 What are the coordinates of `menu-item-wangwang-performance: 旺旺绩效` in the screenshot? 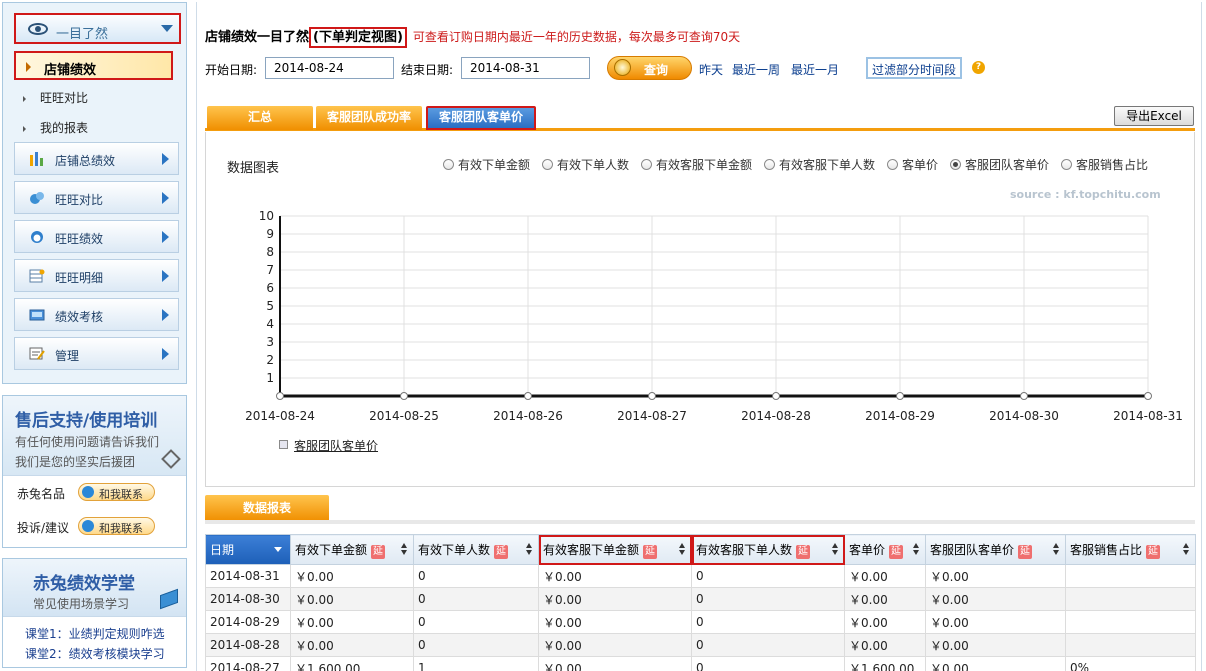 It's located at (96, 236).